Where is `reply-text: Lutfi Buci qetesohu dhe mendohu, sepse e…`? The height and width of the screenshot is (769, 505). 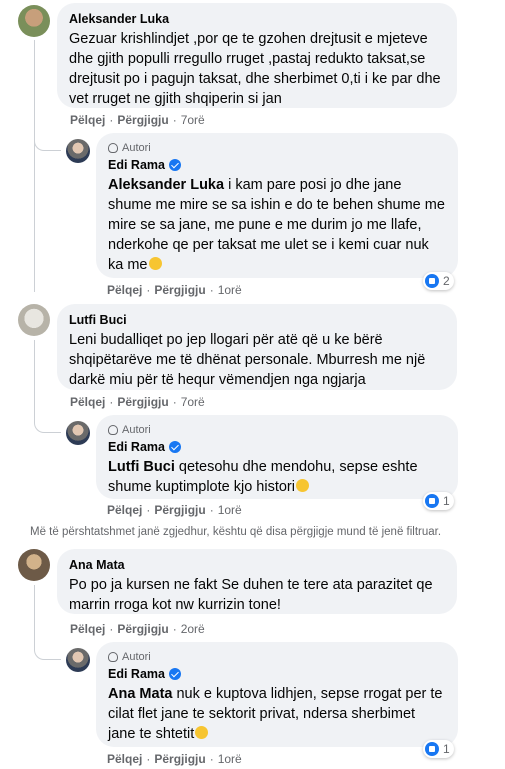
reply-text: Lutfi Buci qetesohu dhe mendohu, sepse e… is located at coordinates (263, 477).